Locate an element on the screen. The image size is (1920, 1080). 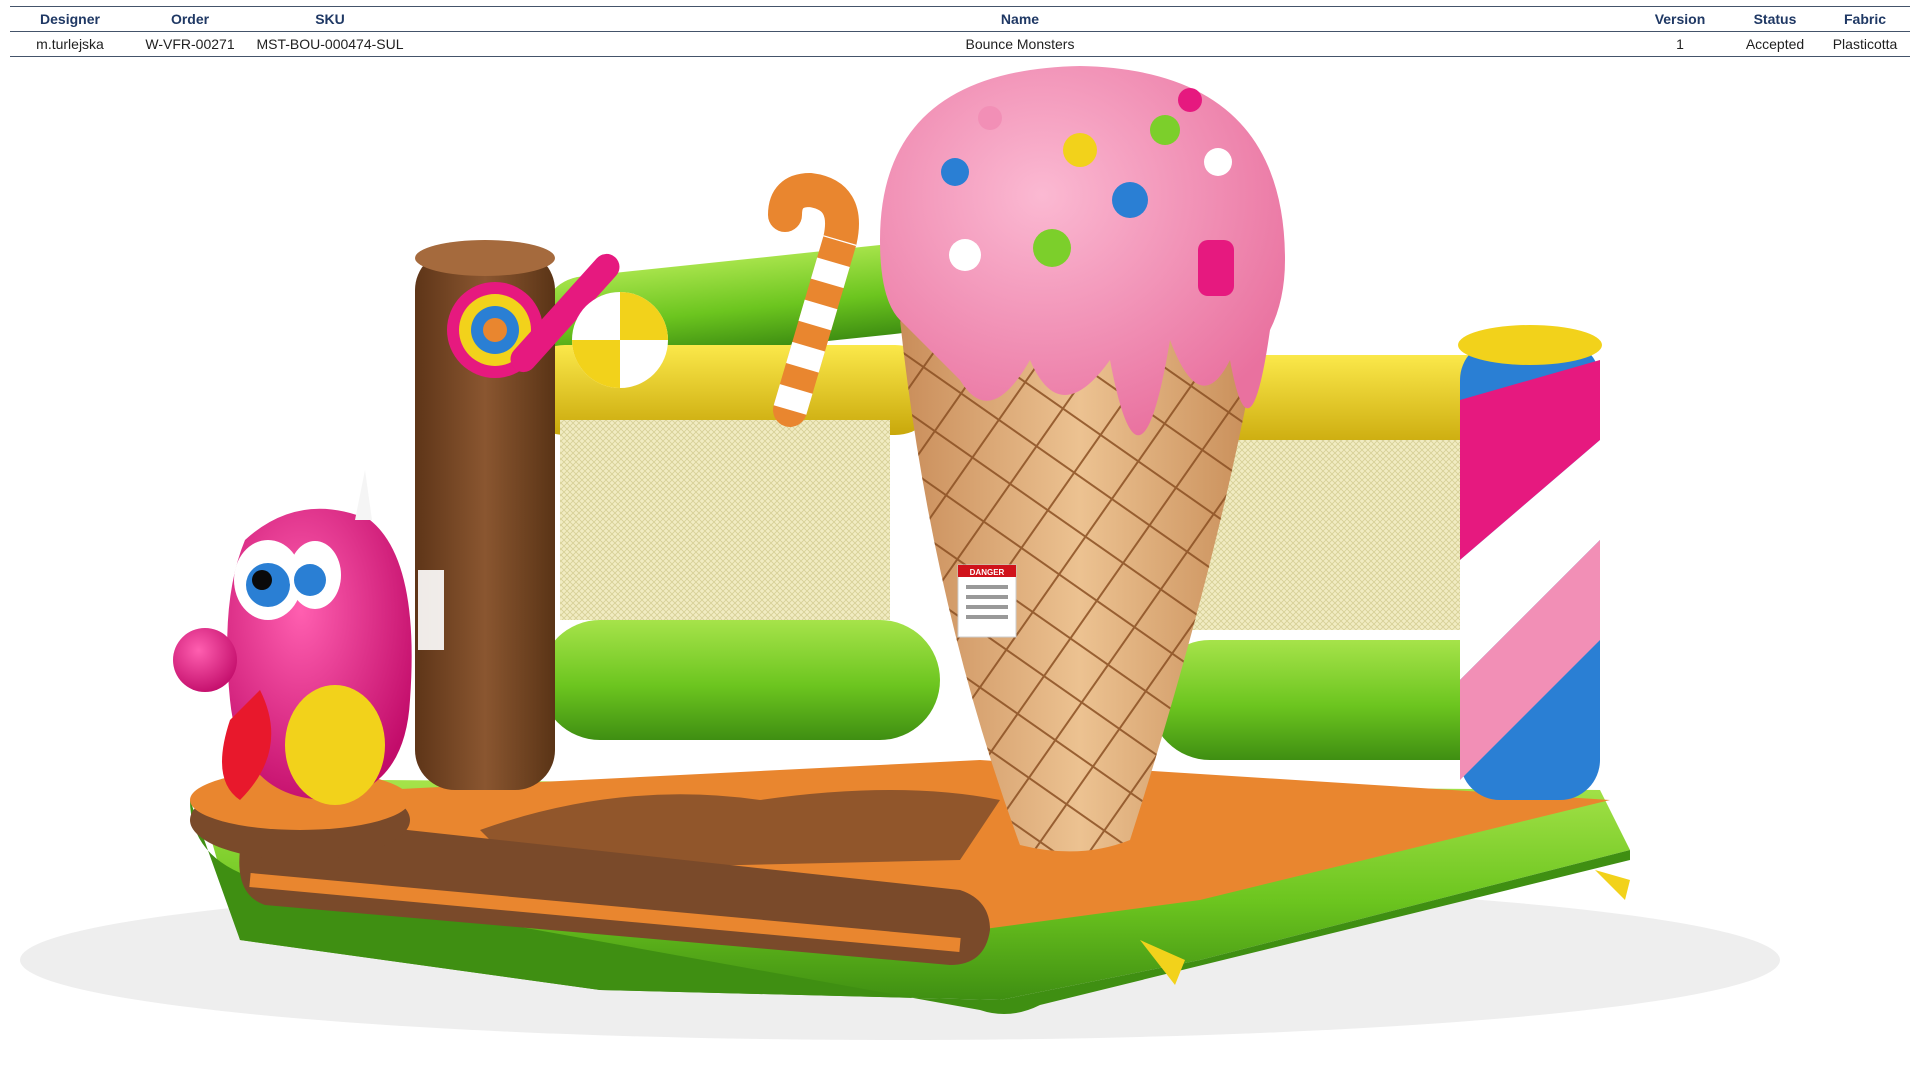
warning-label-text: DANGER is located at coordinates (987, 572).